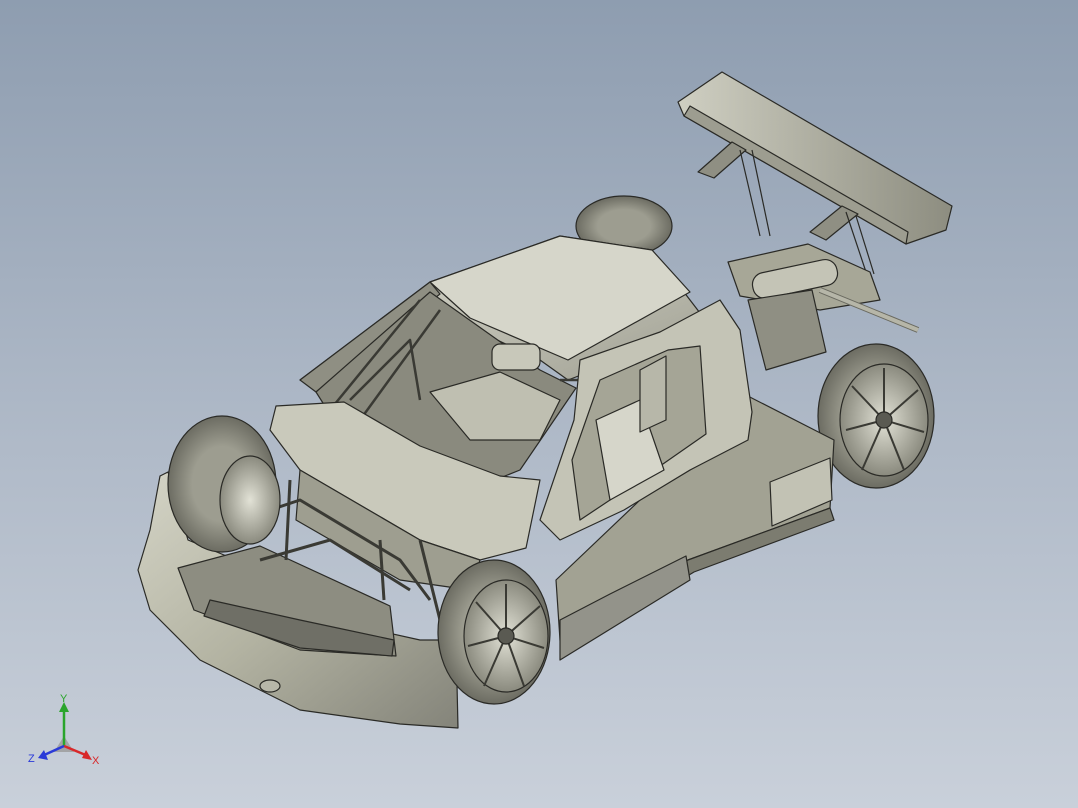 This screenshot has height=808, width=1078. What do you see at coordinates (815, 173) in the screenshot?
I see `rear-wing` at bounding box center [815, 173].